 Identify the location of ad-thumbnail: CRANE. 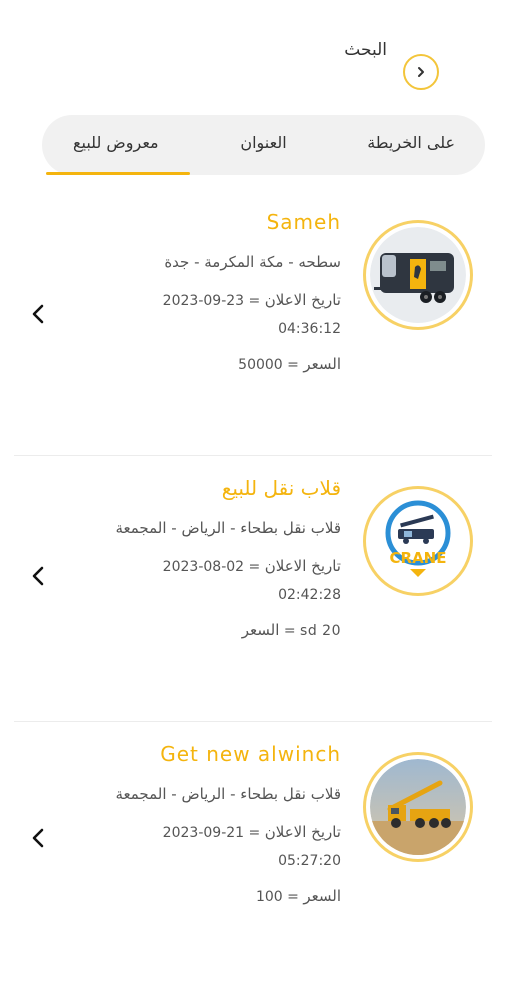
(418, 541).